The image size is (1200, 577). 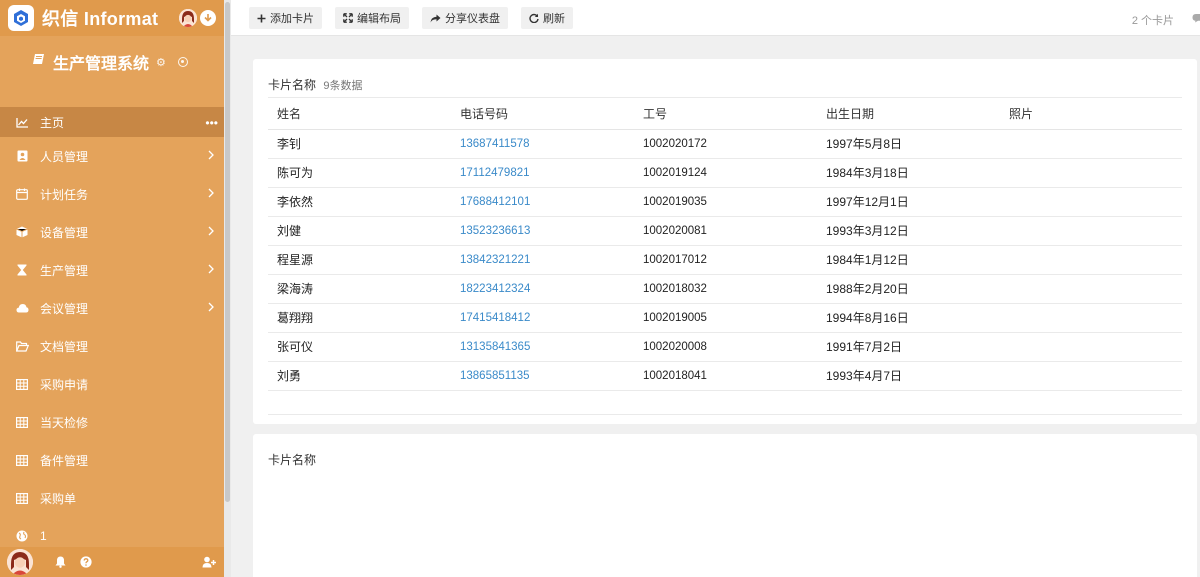 What do you see at coordinates (292, 459) in the screenshot?
I see `card-title: 卡片名称` at bounding box center [292, 459].